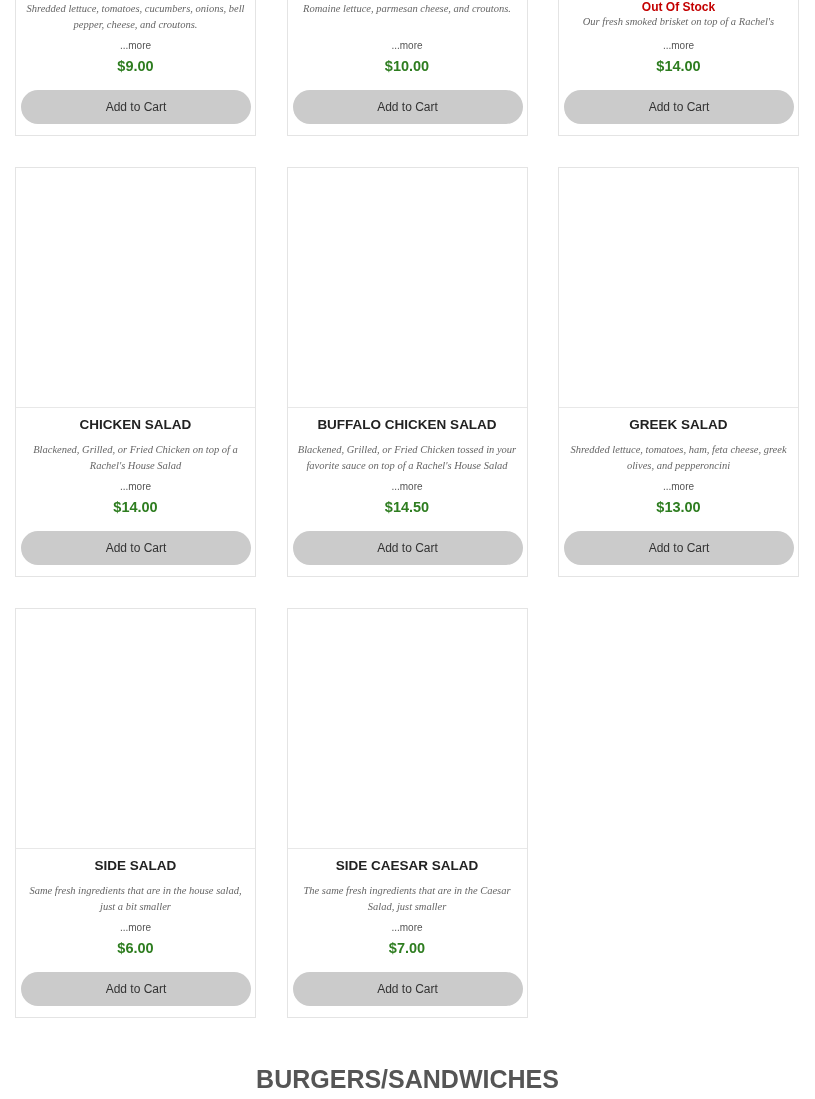 The height and width of the screenshot is (1099, 815). Describe the element at coordinates (407, 1079) in the screenshot. I see `section-heading: BURGERS/SANDWICHES` at that location.